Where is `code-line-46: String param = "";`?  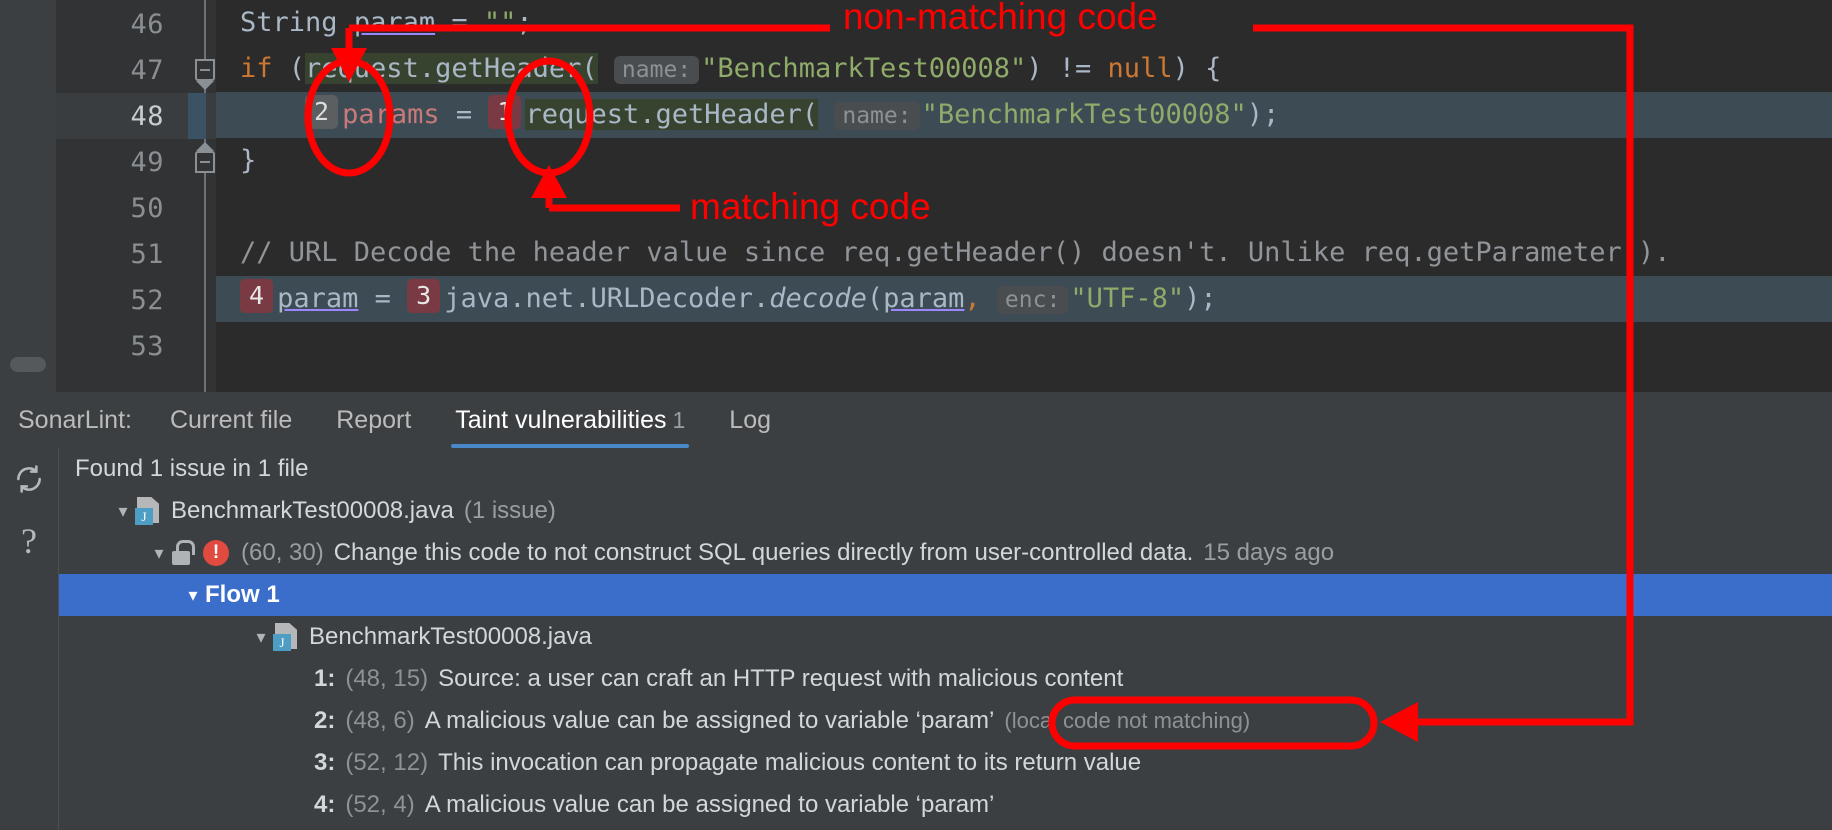 code-line-46: String param = ""; is located at coordinates (1024, 23).